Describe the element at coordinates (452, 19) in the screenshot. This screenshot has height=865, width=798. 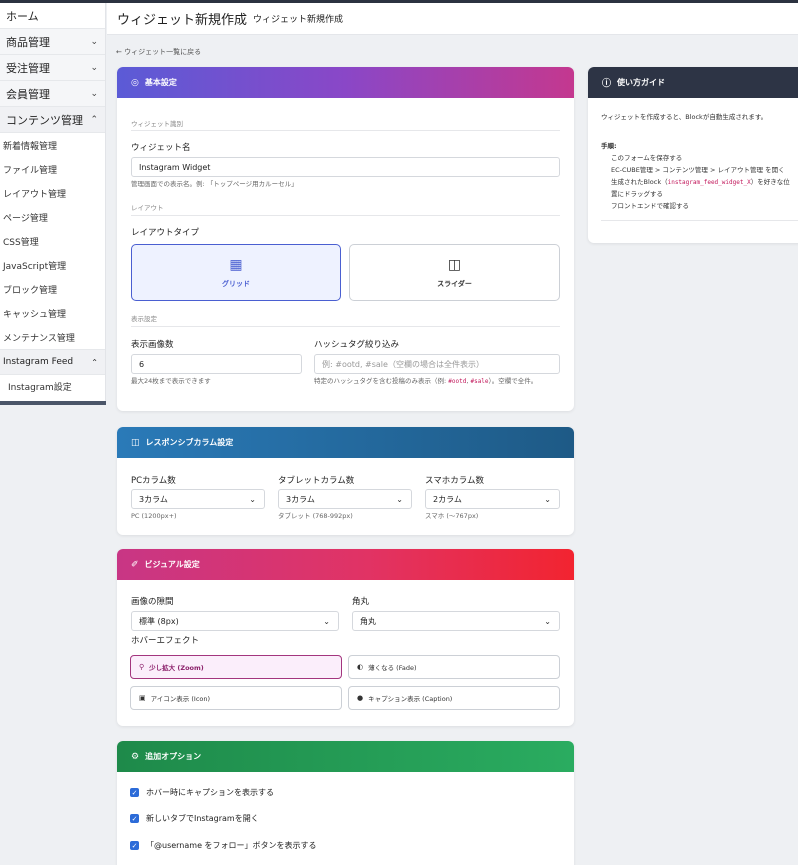
I see `page-header: ウィジェット新規作成 ウィジェット新規作成` at that location.